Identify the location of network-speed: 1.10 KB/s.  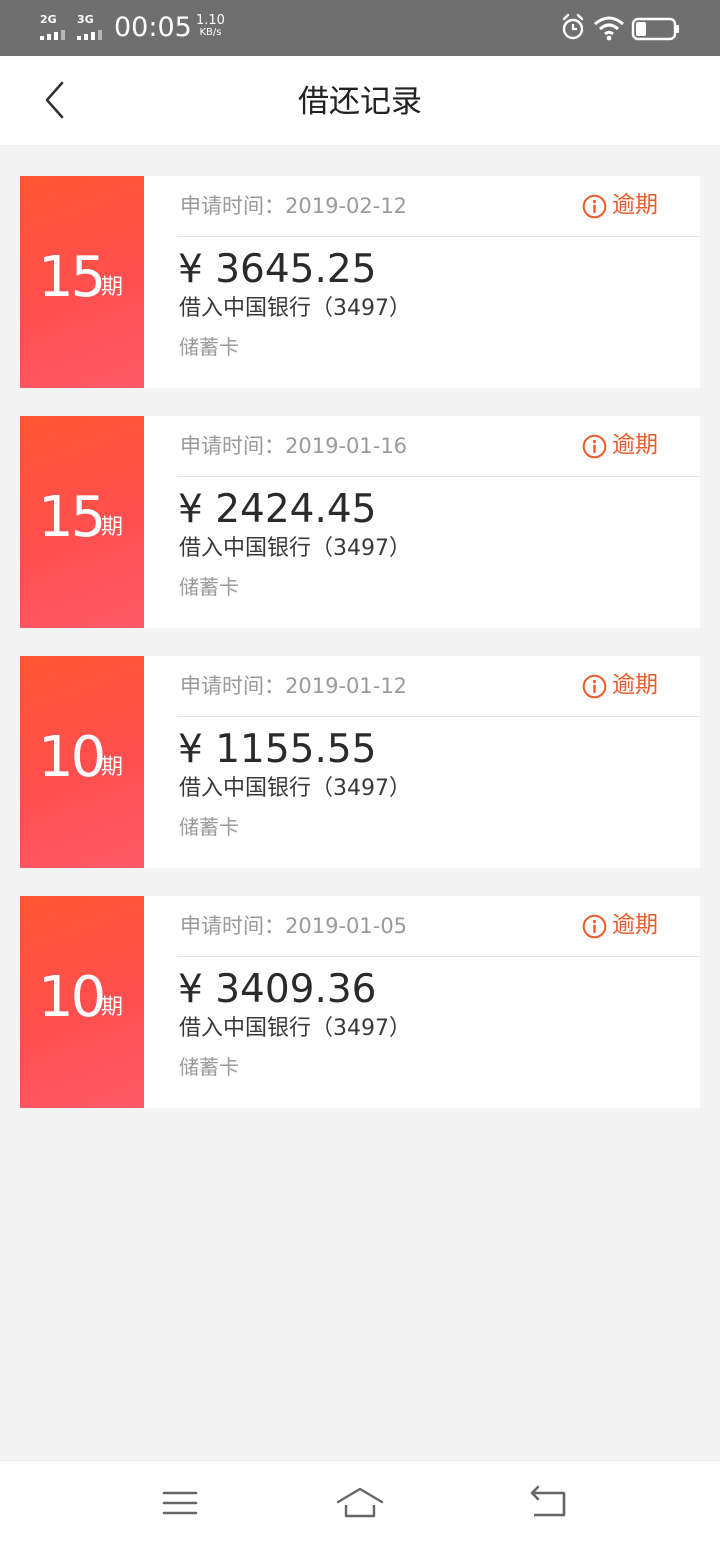
(210, 26).